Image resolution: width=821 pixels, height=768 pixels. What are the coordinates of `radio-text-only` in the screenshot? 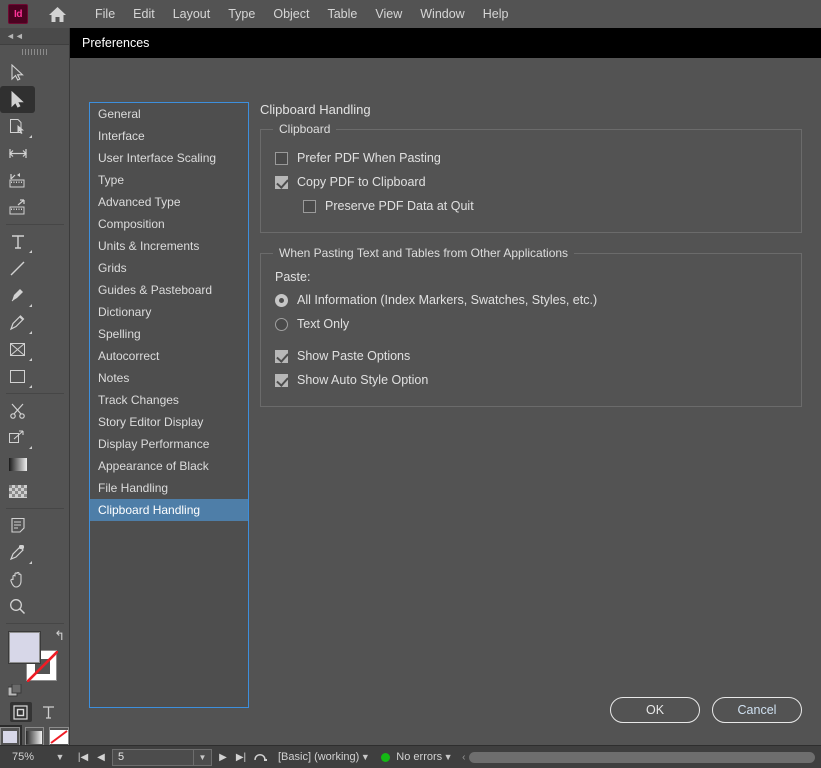 It's located at (281, 324).